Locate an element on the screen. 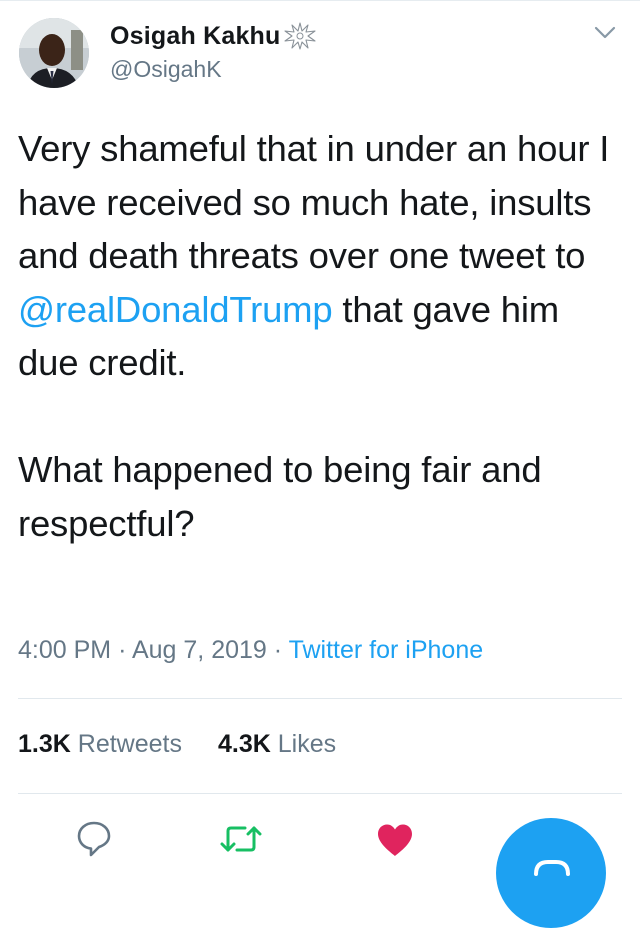 The height and width of the screenshot is (928, 640). top-divider is located at coordinates (320, 0).